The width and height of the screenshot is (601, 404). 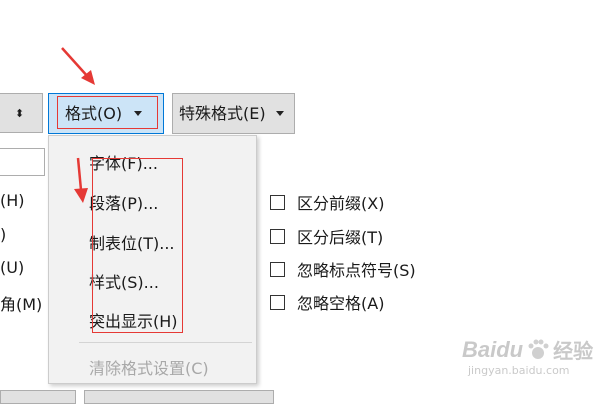 What do you see at coordinates (3, 234) in the screenshot?
I see `partial-option-label: )` at bounding box center [3, 234].